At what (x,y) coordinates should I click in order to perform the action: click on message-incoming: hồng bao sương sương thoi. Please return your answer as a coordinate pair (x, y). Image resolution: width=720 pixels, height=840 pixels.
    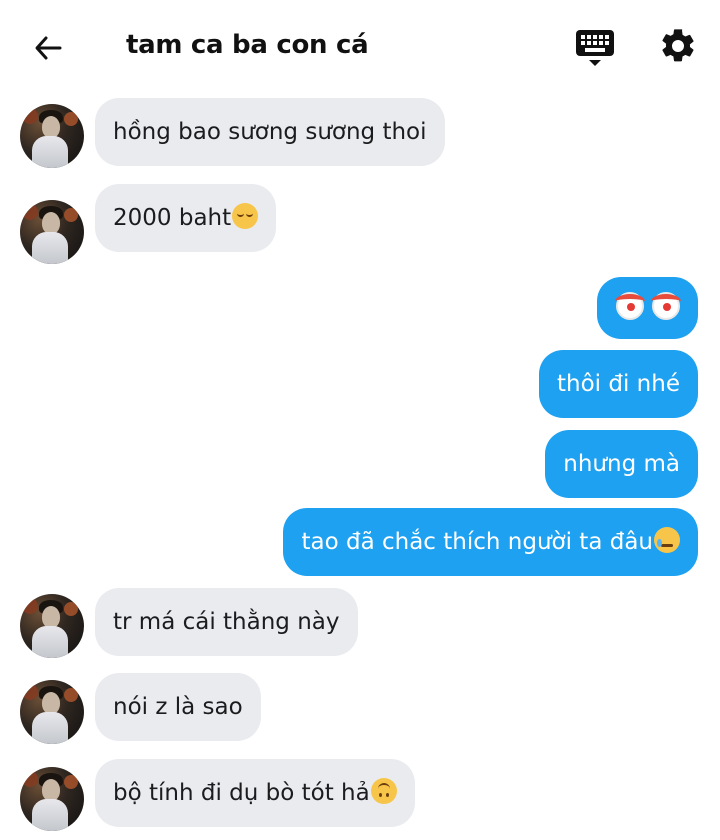
    Looking at the image, I should click on (360, 133).